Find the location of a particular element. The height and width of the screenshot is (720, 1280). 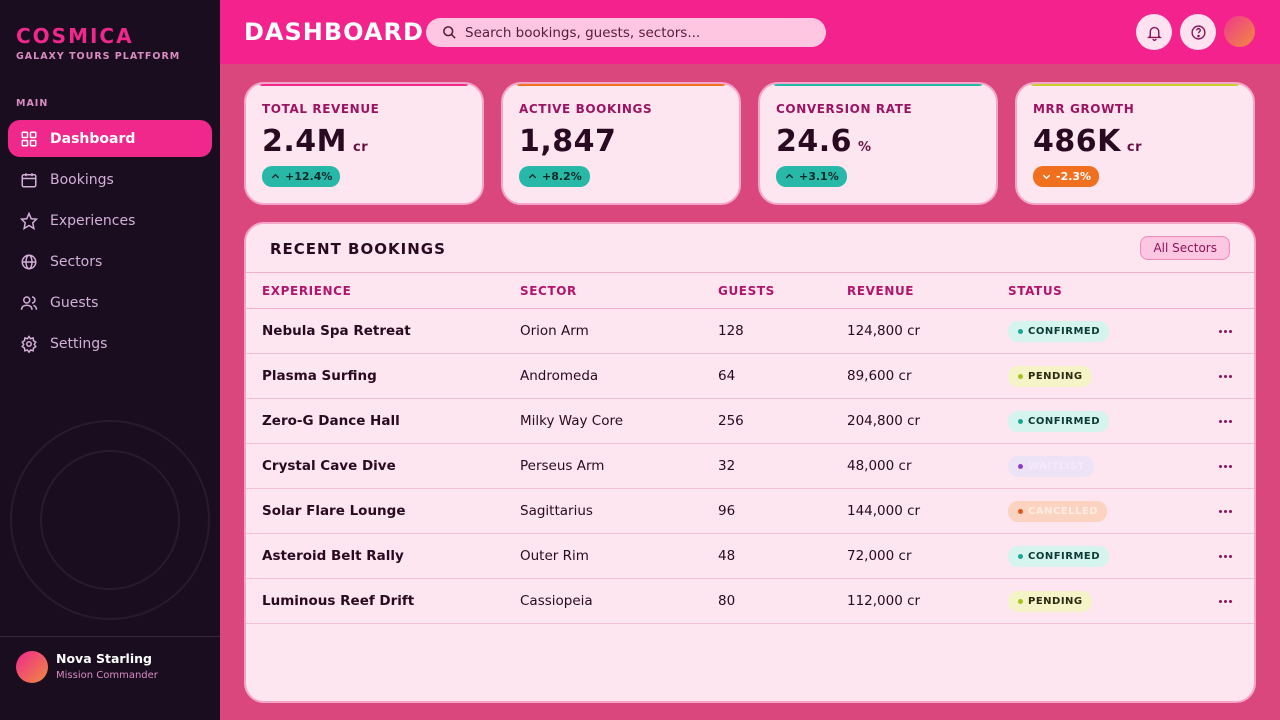

experience-cell: Zero-G Dance Hall is located at coordinates (331, 421).